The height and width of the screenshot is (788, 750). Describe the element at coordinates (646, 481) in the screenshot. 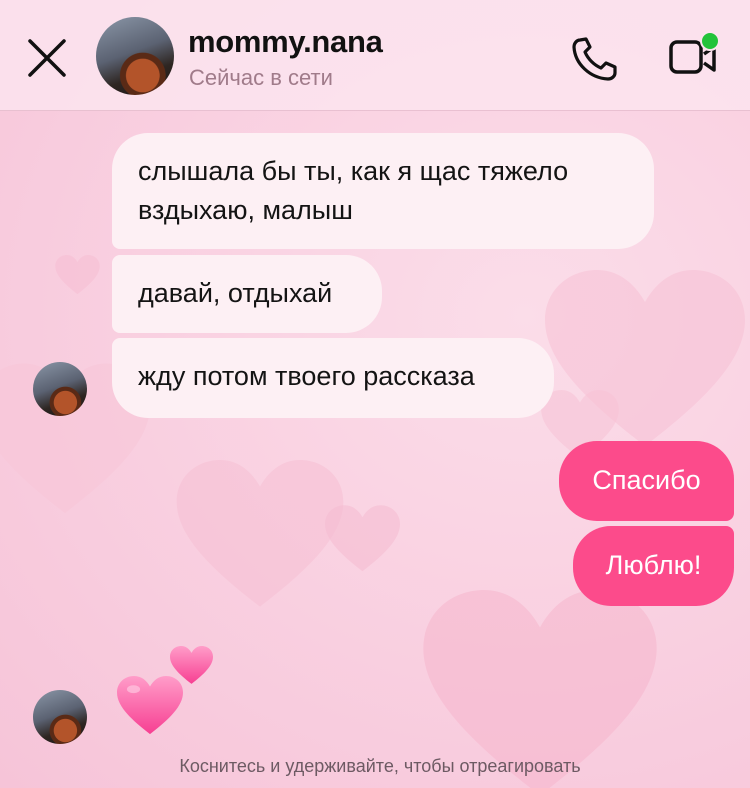

I see `outgoing-message: Спасибо` at that location.